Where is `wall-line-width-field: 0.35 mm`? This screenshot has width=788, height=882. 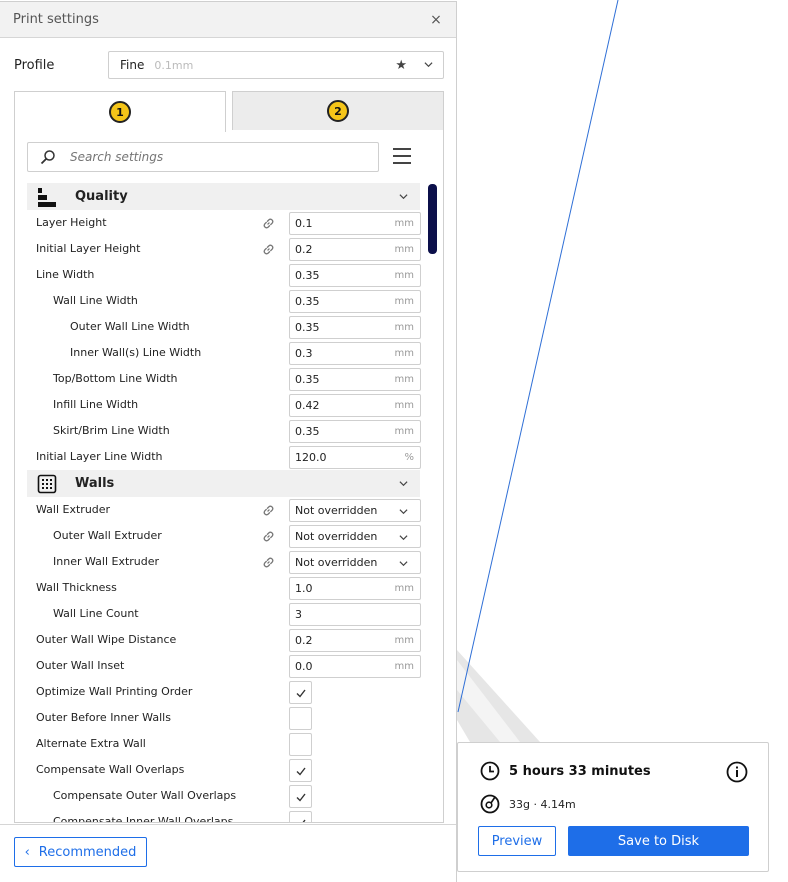 wall-line-width-field: 0.35 mm is located at coordinates (355, 301).